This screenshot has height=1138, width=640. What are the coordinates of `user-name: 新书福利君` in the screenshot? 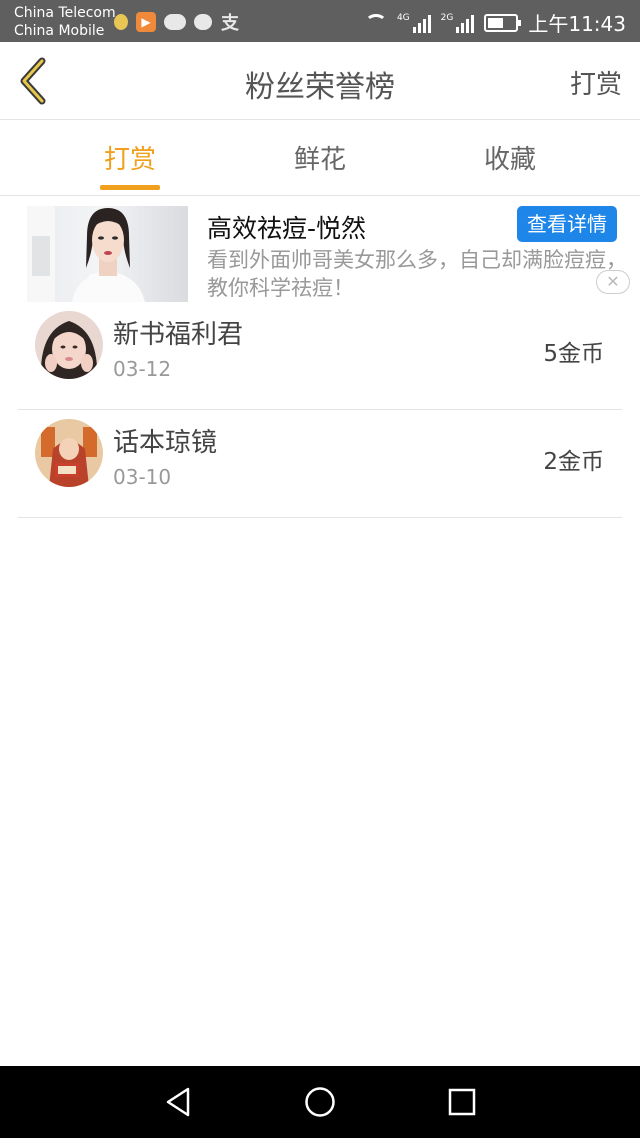 It's located at (178, 335).